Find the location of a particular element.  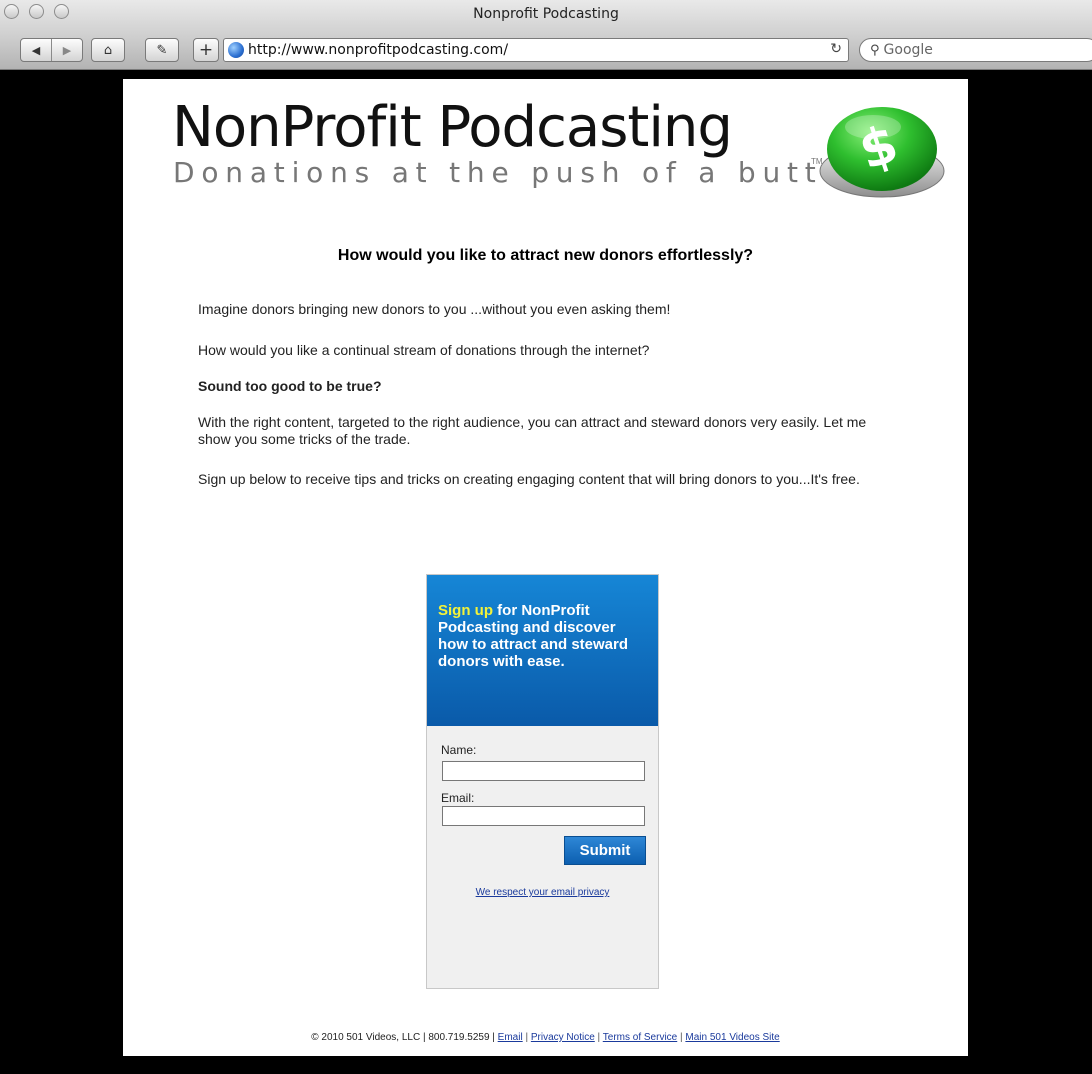

home-button: ⌂ is located at coordinates (108, 50).